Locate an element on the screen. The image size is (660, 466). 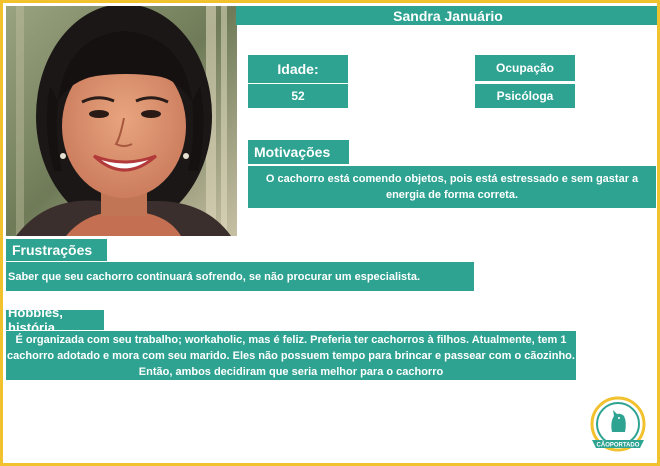
hobbies-title: Hobbies, história is located at coordinates (55, 320).